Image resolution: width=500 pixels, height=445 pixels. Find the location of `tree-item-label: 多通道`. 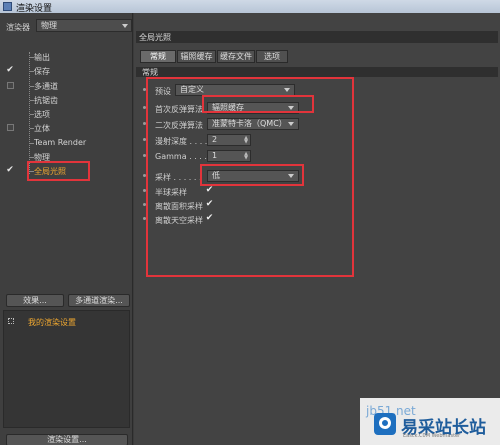

tree-item-label: 多通道 is located at coordinates (46, 86).